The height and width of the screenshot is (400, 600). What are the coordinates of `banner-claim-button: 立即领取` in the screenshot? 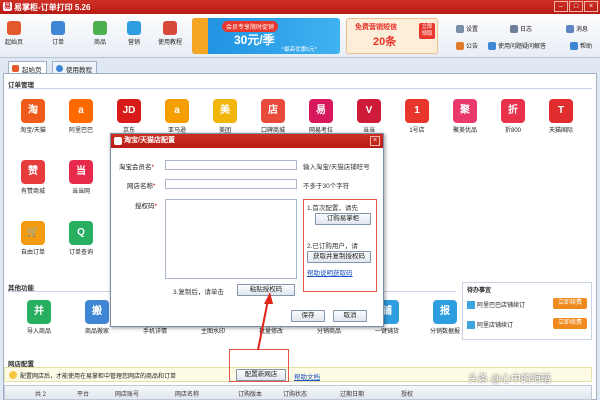 It's located at (427, 31).